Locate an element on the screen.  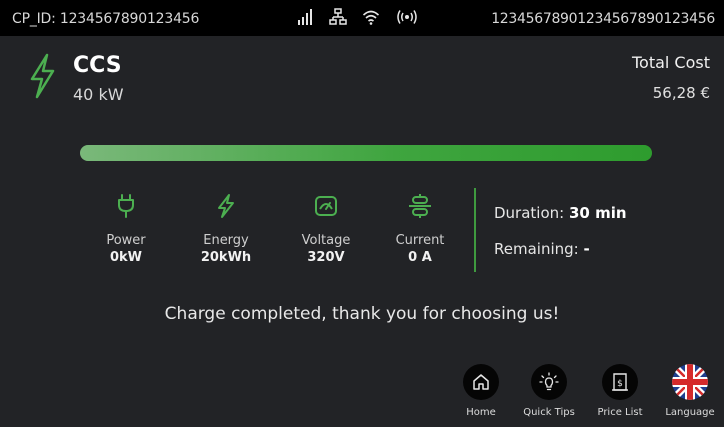
uk-flag-icon is located at coordinates (690, 382).